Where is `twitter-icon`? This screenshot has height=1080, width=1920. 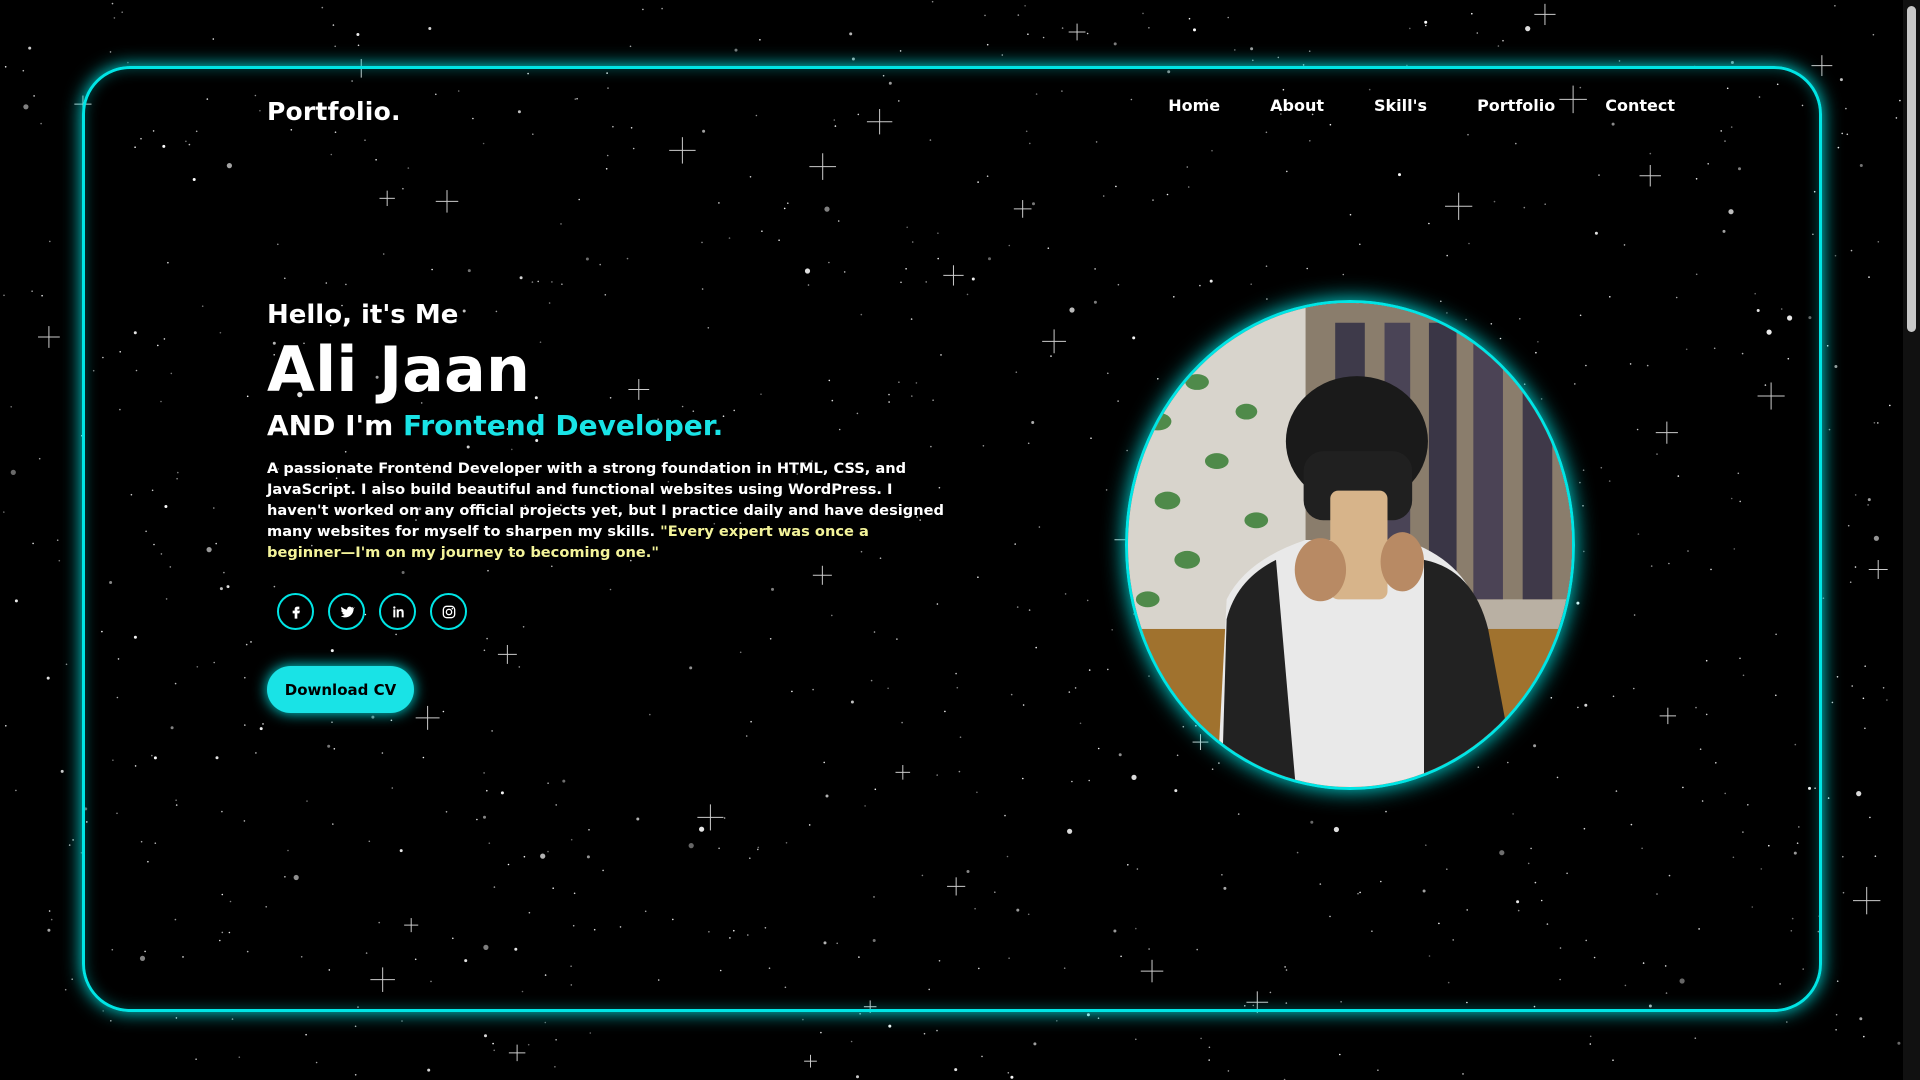 twitter-icon is located at coordinates (346, 612).